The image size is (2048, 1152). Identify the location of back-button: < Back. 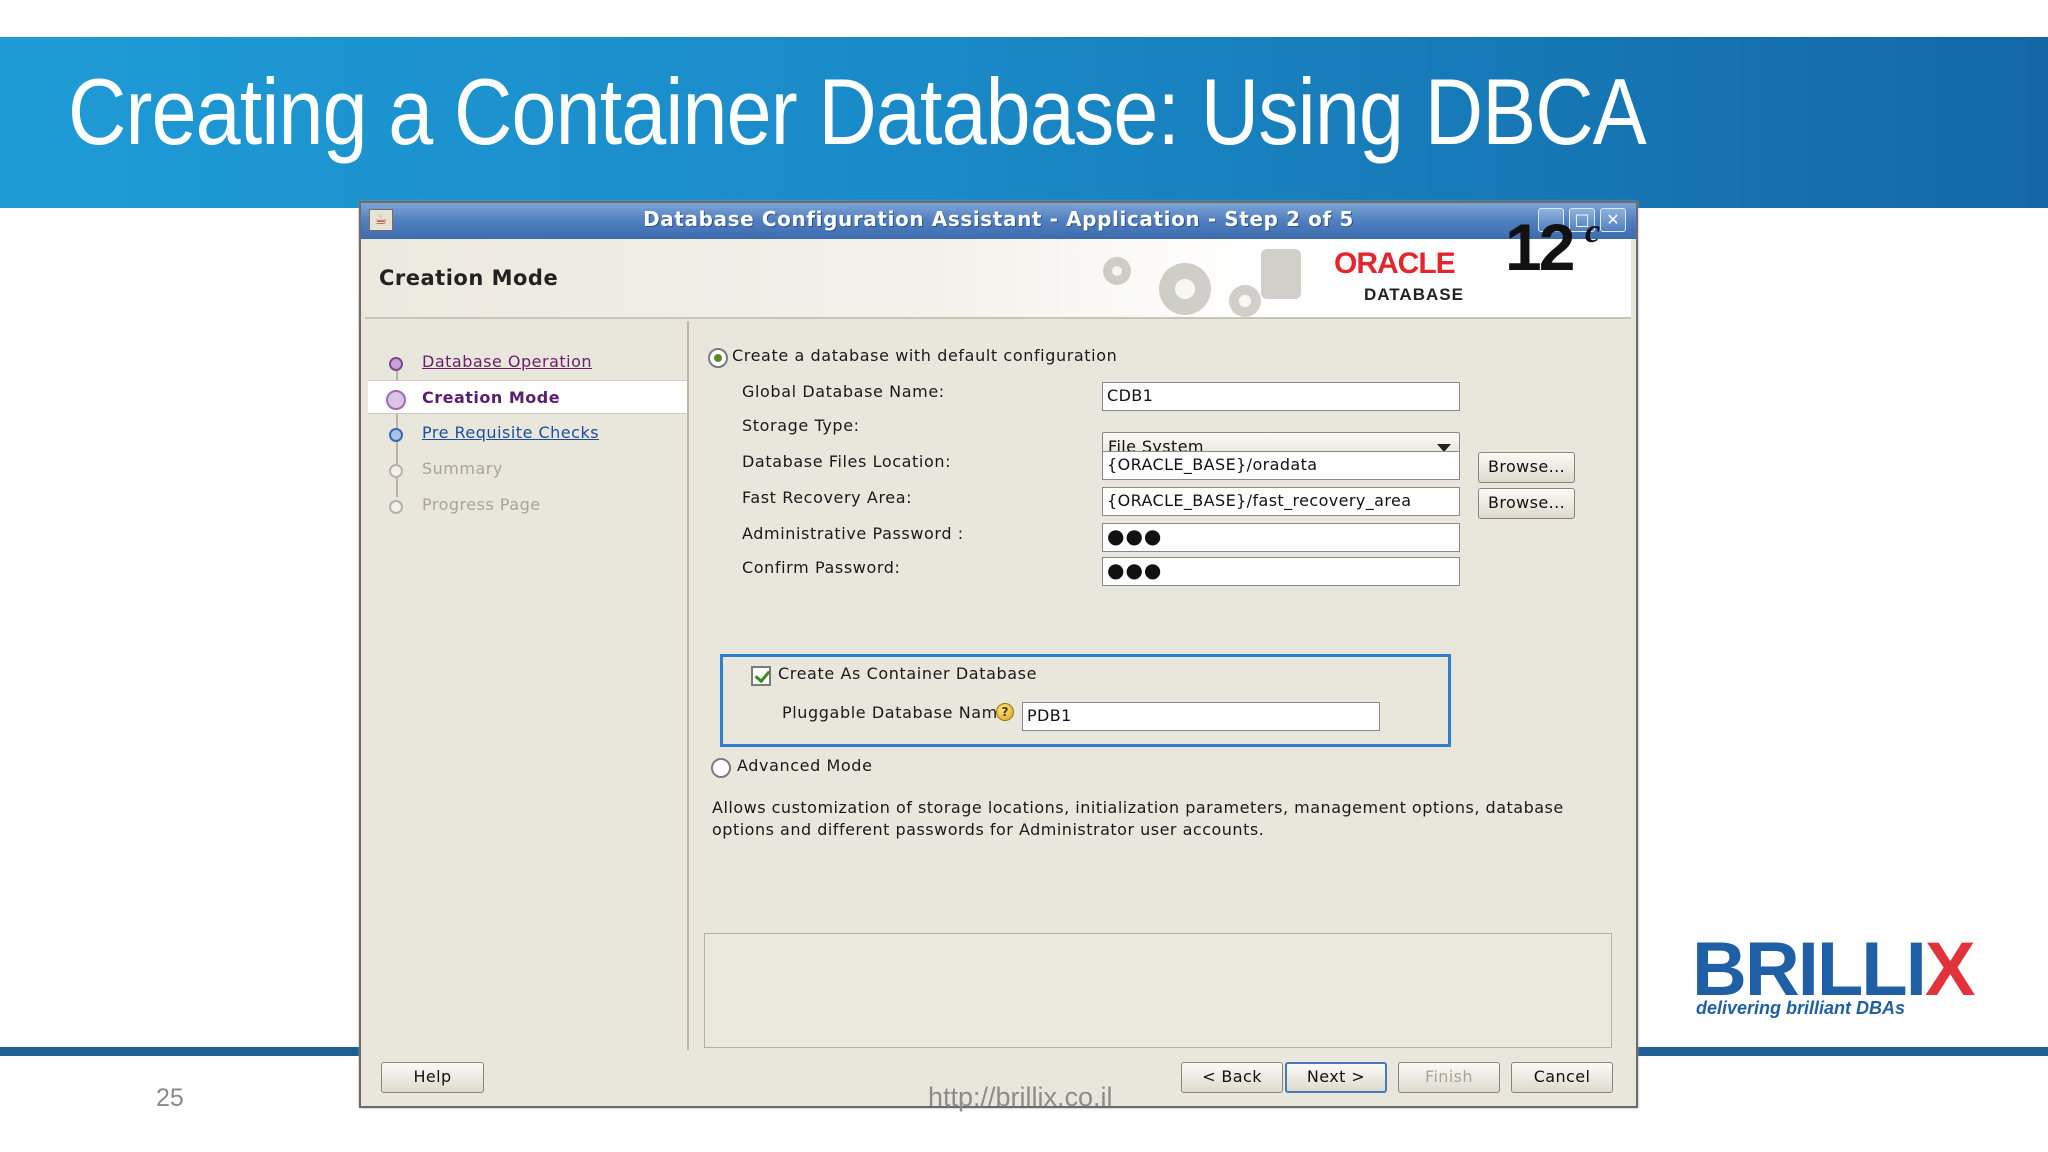
(1232, 1077).